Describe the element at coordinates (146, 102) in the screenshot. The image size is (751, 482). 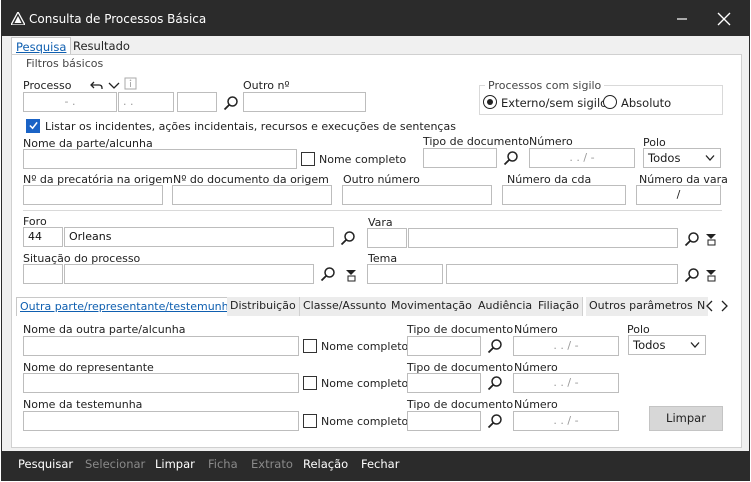
I see `processo-input-2: . .` at that location.